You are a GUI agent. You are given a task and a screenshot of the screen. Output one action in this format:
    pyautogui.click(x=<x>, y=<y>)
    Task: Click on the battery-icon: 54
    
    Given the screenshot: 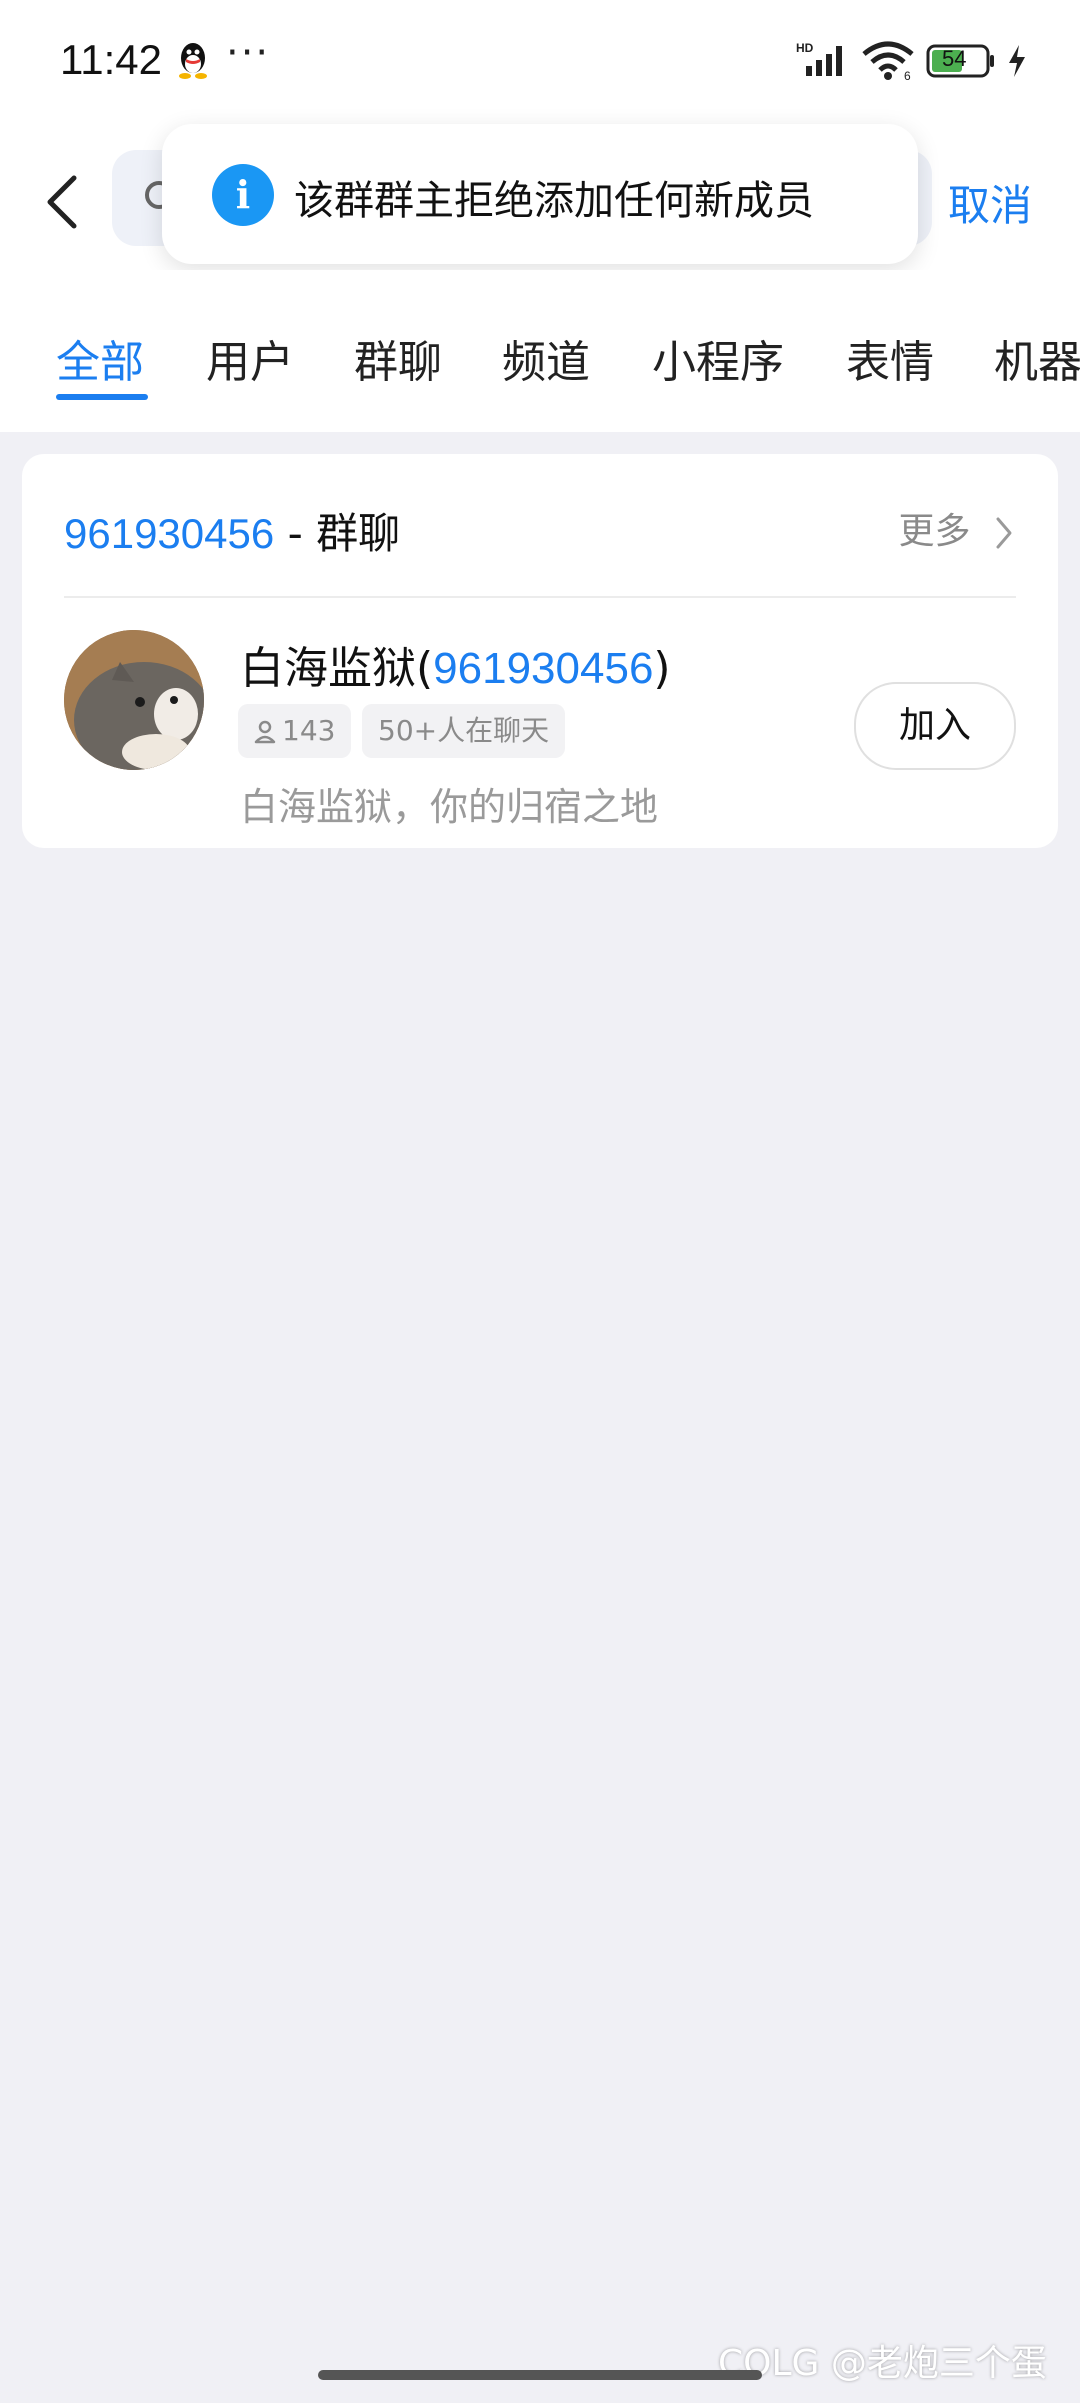 What is the action you would take?
    pyautogui.click(x=961, y=61)
    